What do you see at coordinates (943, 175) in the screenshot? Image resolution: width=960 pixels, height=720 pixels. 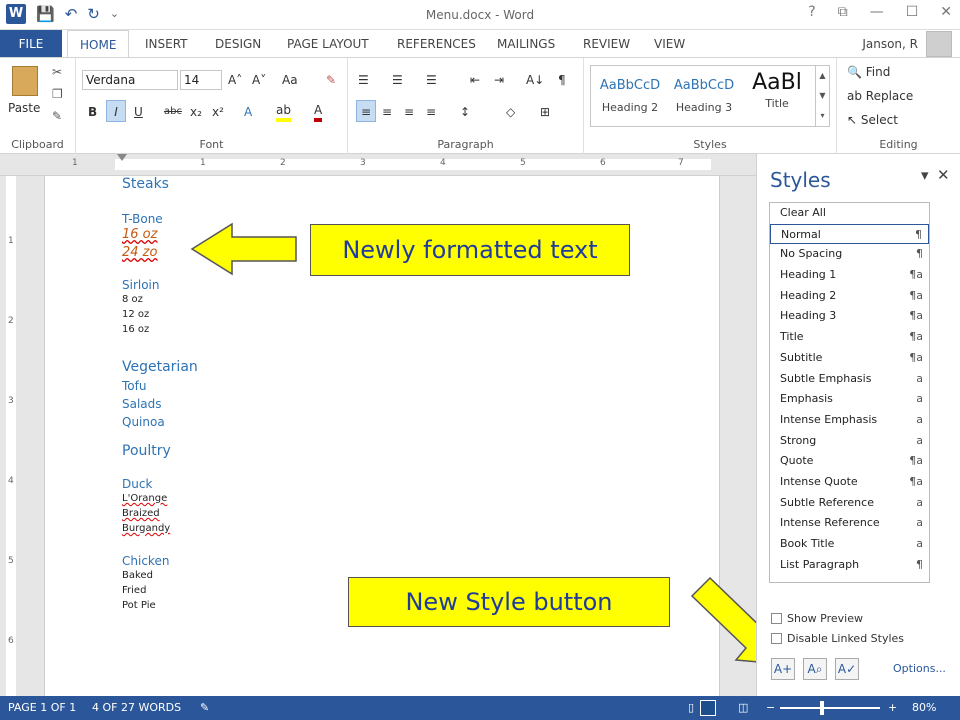 I see `pane-close-icon: ✕` at bounding box center [943, 175].